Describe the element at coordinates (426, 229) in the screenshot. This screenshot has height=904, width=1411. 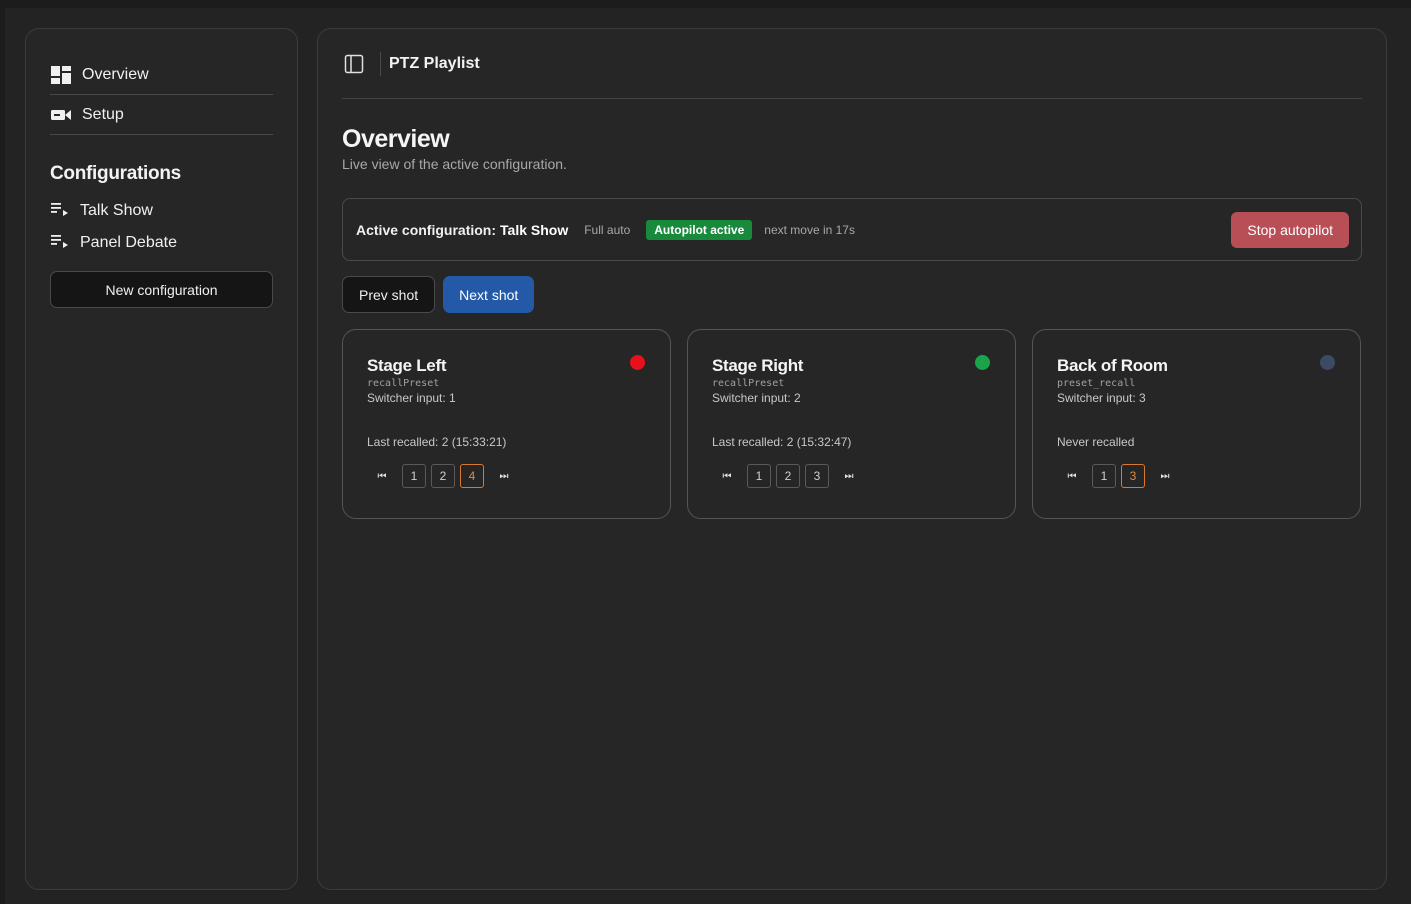
I see `active-config-label: Active configuration:` at that location.